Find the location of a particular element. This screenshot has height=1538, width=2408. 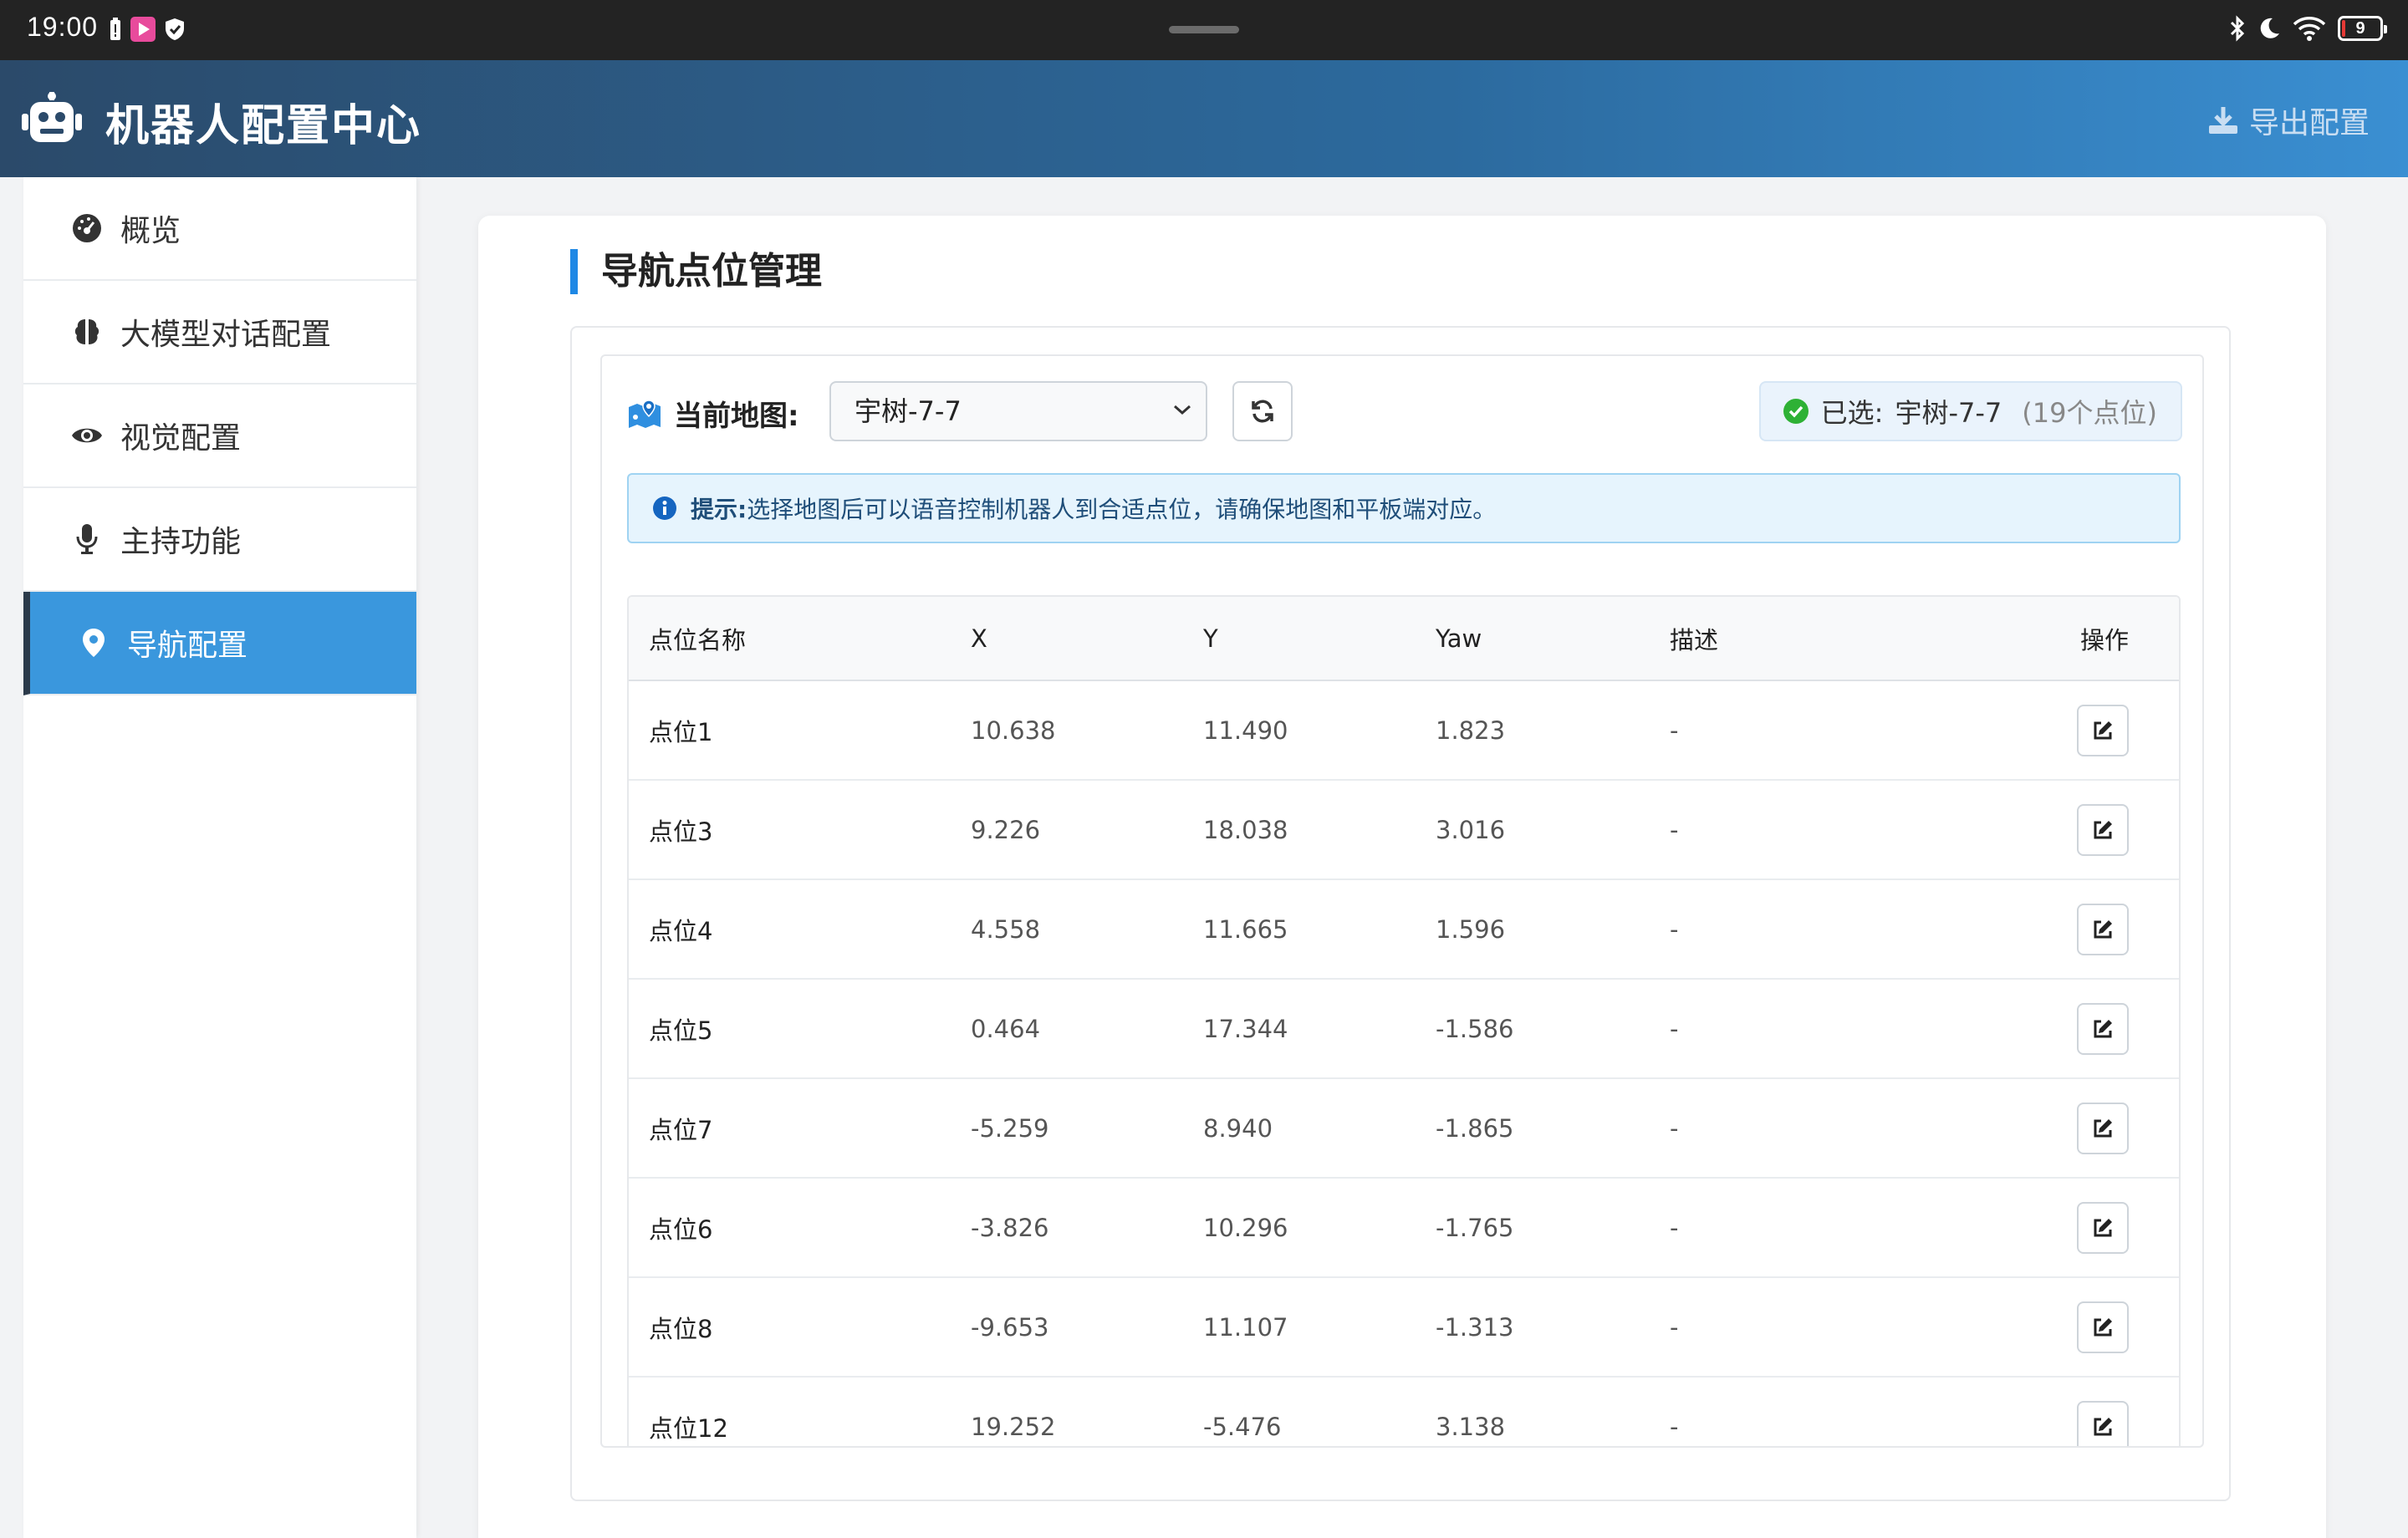

sidebar-item-navigation: 导航配置 is located at coordinates (219, 644).